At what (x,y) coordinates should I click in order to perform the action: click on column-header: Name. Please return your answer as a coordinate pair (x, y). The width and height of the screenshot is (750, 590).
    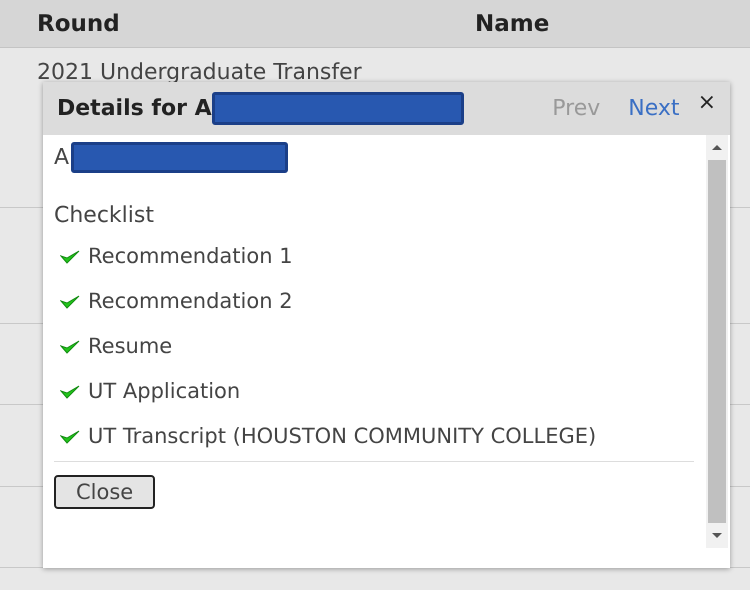
    Looking at the image, I should click on (512, 23).